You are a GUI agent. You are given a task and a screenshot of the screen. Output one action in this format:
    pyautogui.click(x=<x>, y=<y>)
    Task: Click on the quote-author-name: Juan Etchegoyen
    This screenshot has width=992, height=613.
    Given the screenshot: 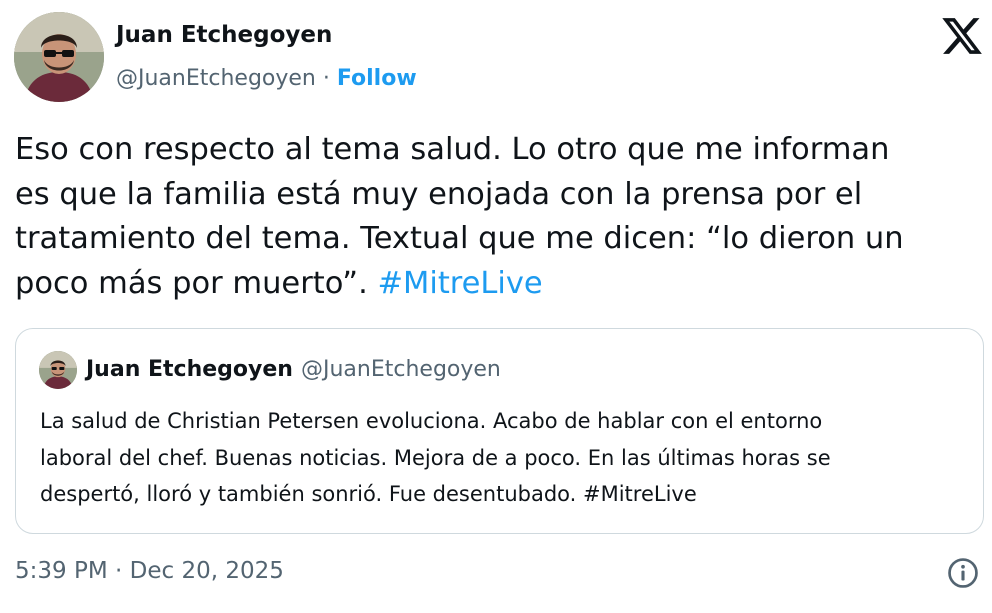 What is the action you would take?
    pyautogui.click(x=189, y=369)
    